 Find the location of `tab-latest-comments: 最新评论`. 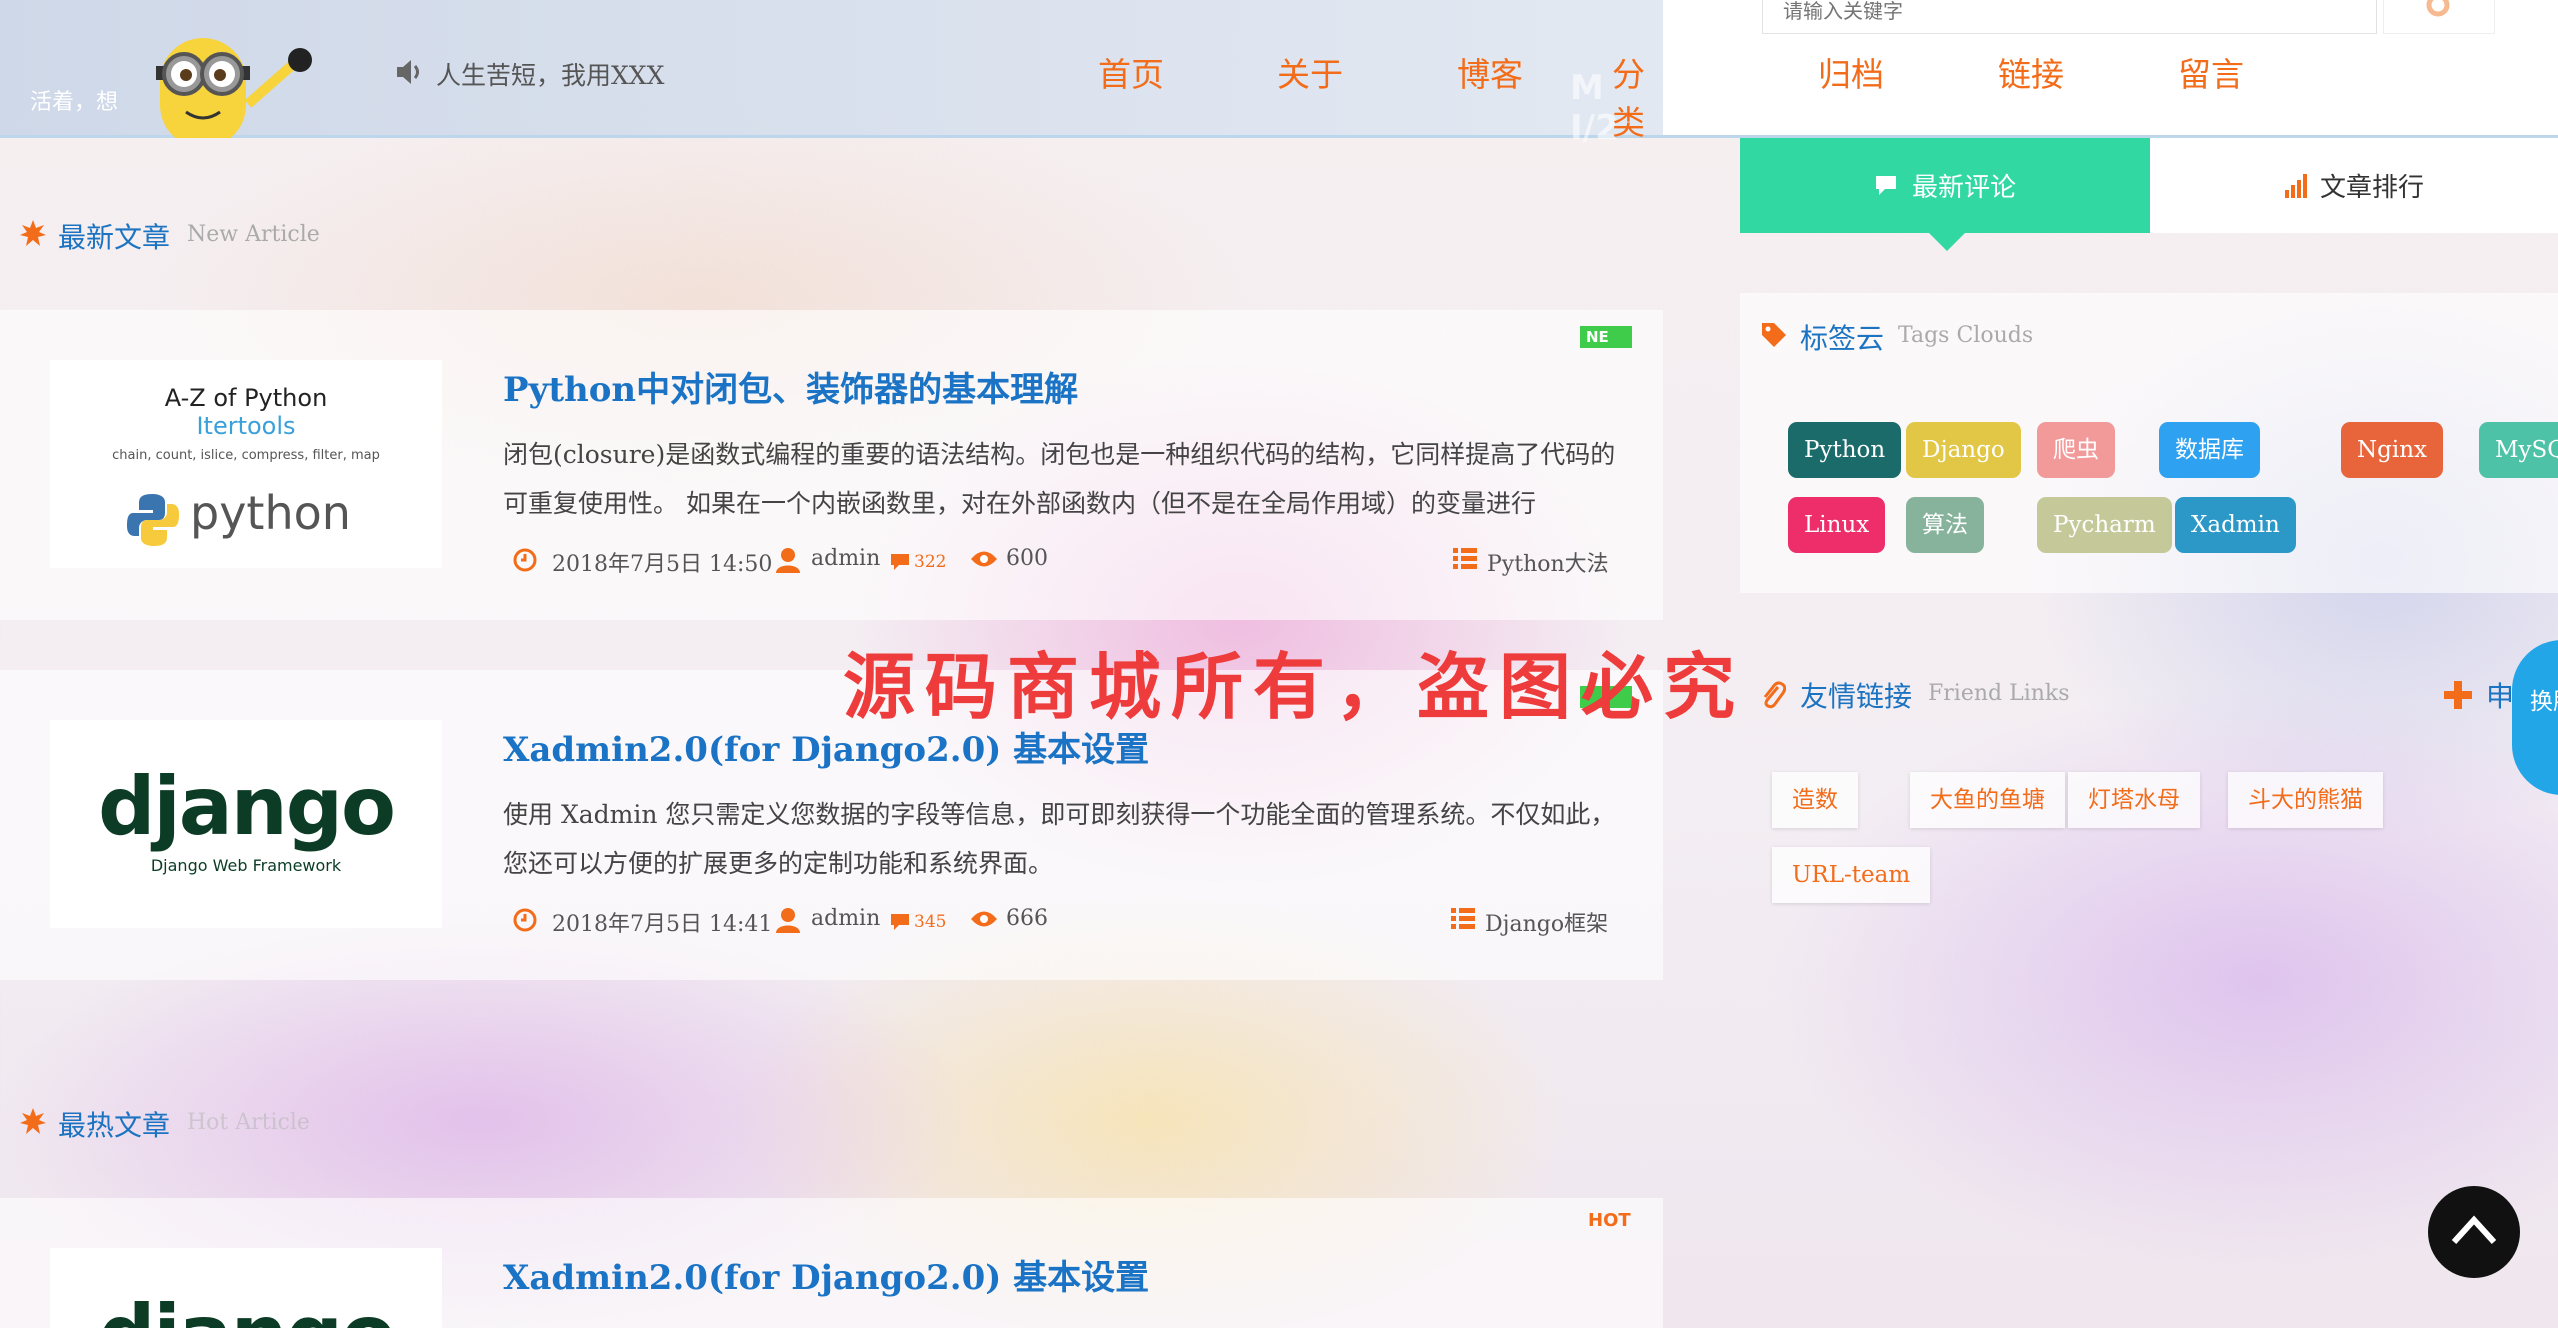

tab-latest-comments: 最新评论 is located at coordinates (1945, 185).